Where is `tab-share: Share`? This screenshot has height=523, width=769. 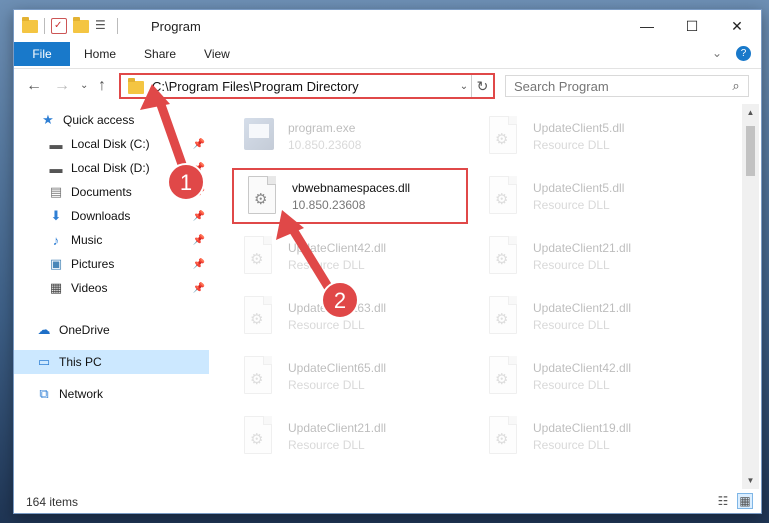 tab-share: Share is located at coordinates (160, 54).